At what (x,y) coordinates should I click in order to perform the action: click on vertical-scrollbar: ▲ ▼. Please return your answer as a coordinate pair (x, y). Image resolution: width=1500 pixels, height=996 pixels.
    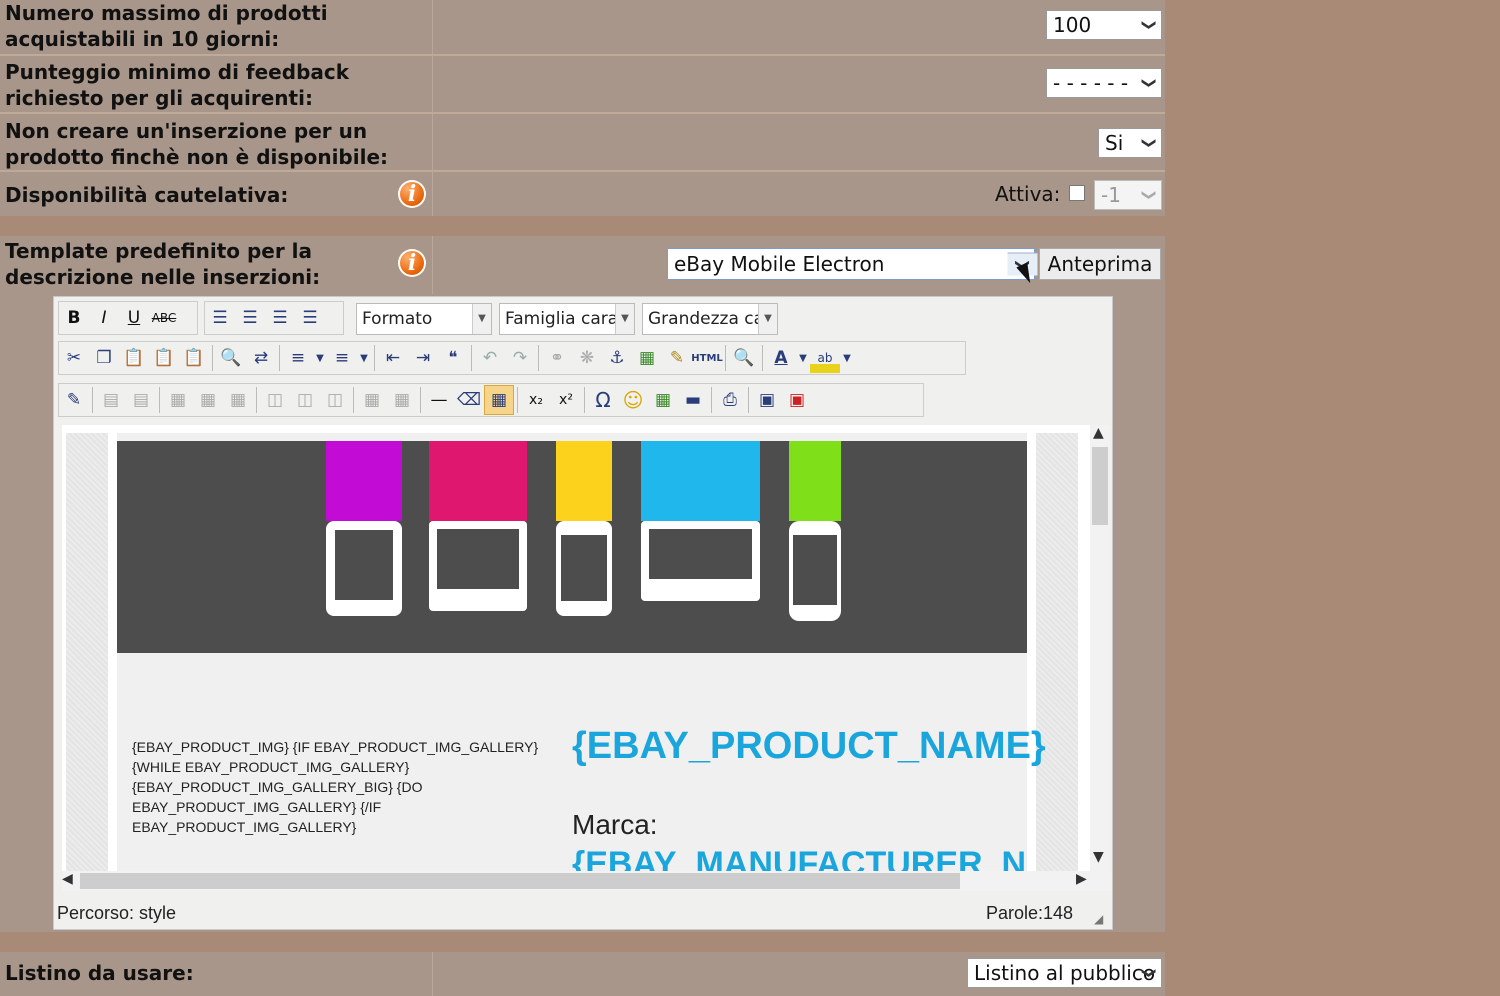
    Looking at the image, I should click on (1100, 648).